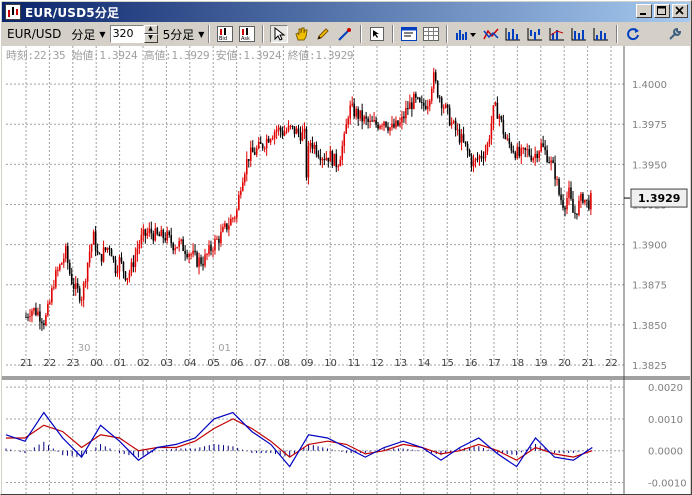 The height and width of the screenshot is (495, 692). What do you see at coordinates (330, 363) in the screenshot?
I see `time-axis-label: 10` at bounding box center [330, 363].